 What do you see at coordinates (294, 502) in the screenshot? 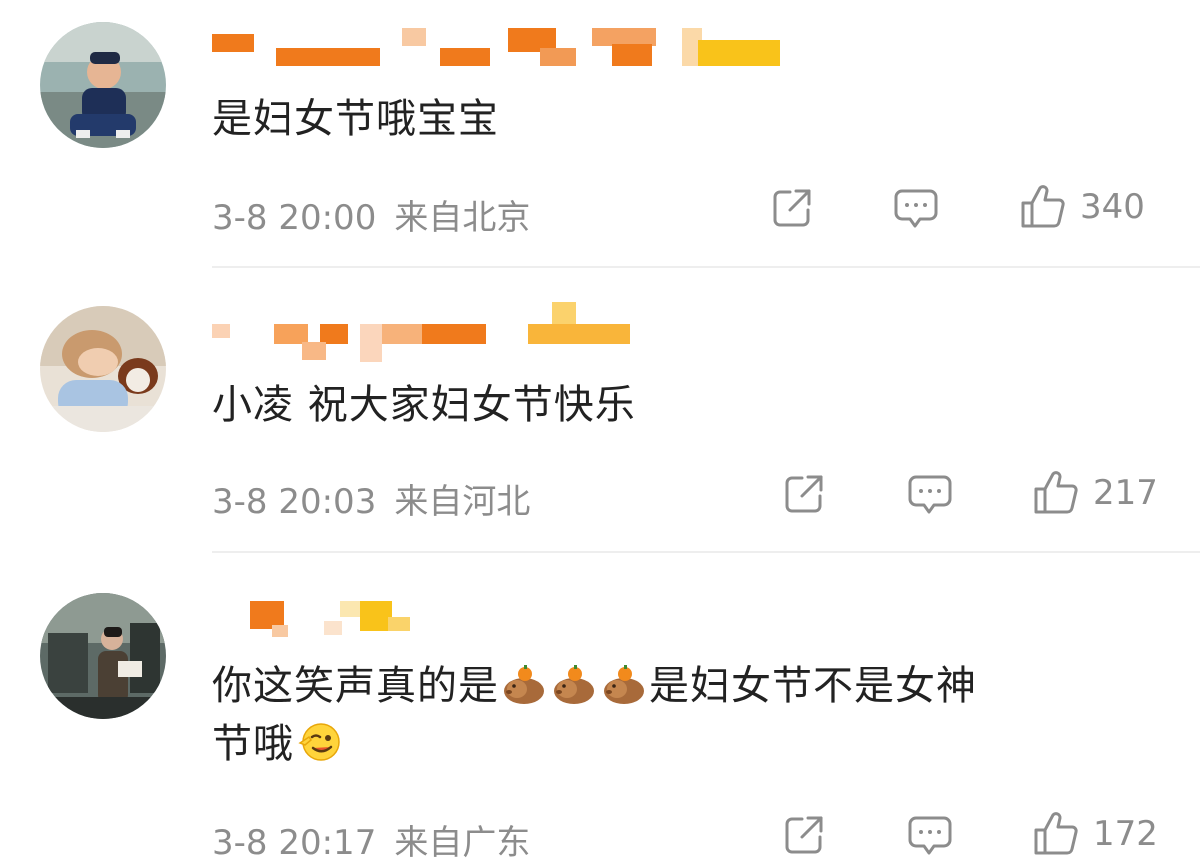
I see `comment-time: 3-8 20:03` at bounding box center [294, 502].